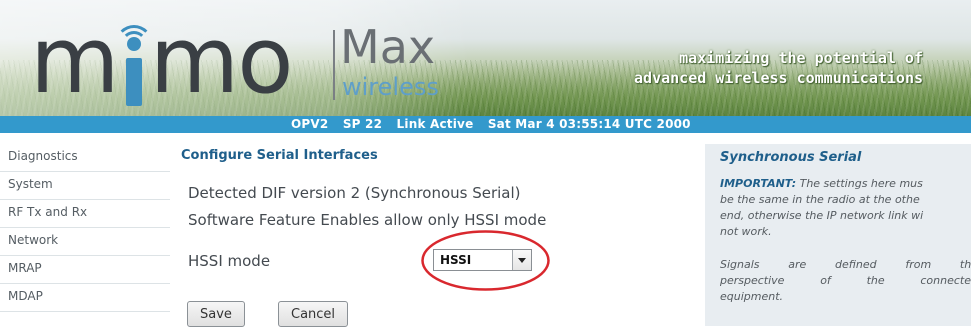 The image size is (971, 327). I want to click on cancel-button: Cancel, so click(313, 314).